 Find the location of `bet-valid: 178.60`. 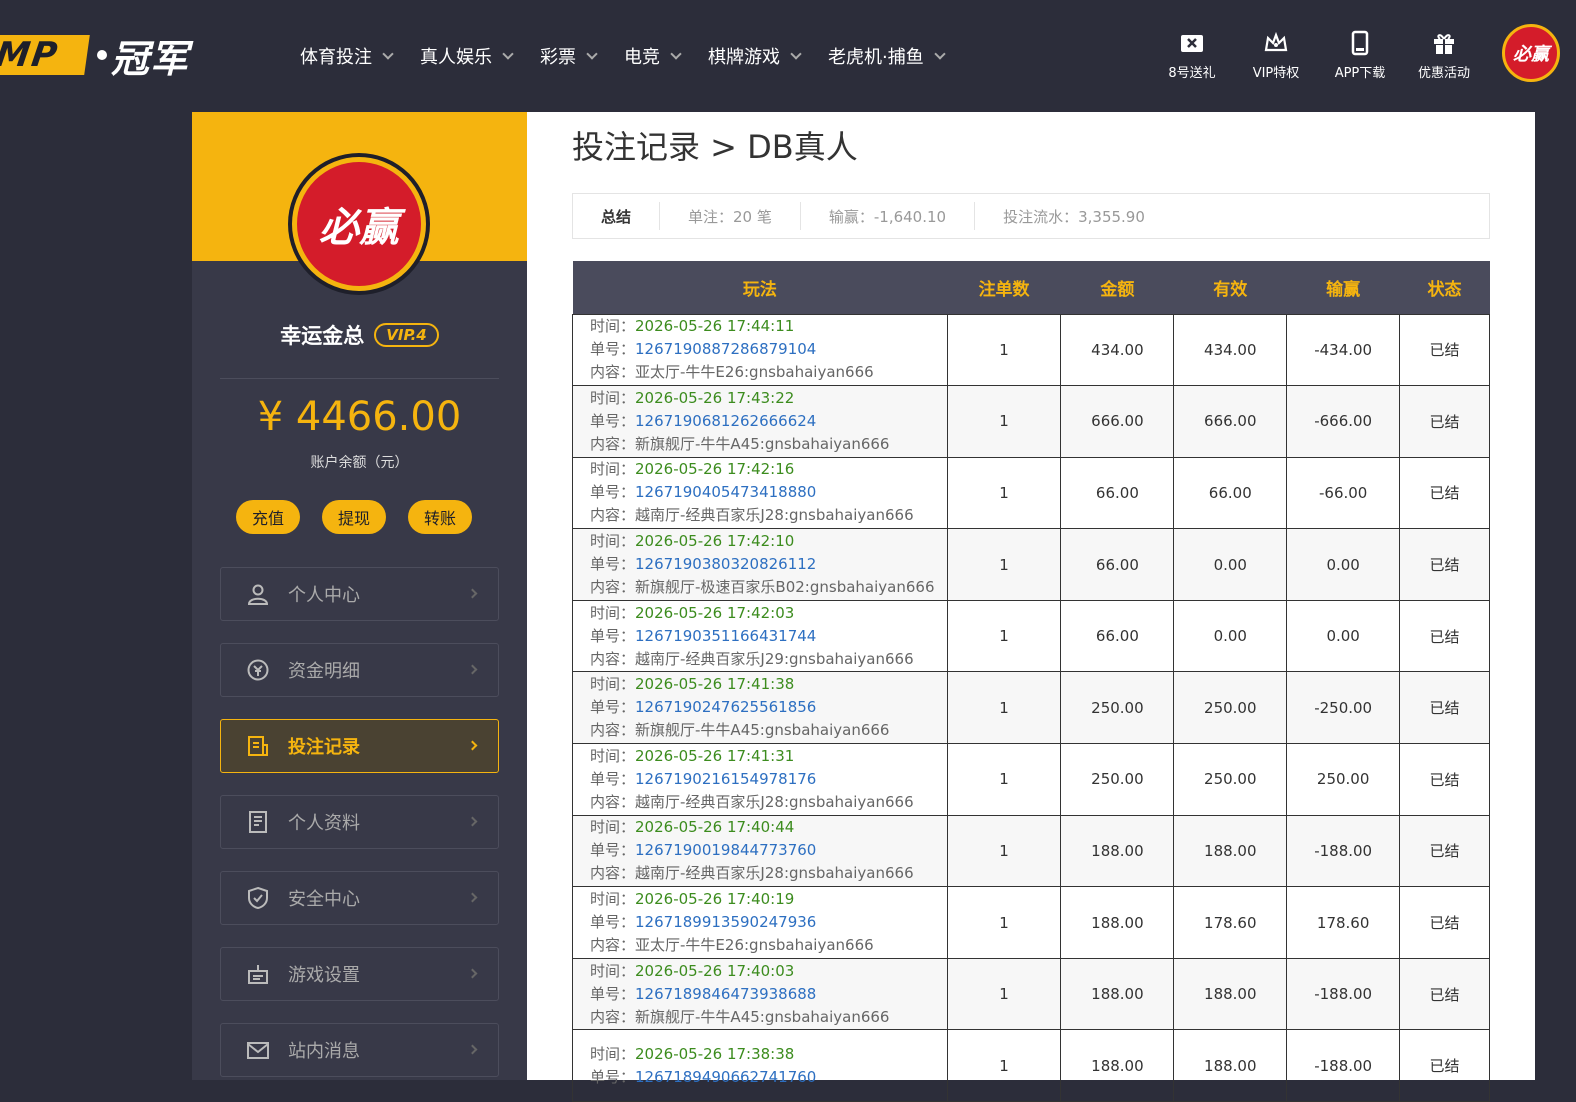

bet-valid: 178.60 is located at coordinates (1230, 922).